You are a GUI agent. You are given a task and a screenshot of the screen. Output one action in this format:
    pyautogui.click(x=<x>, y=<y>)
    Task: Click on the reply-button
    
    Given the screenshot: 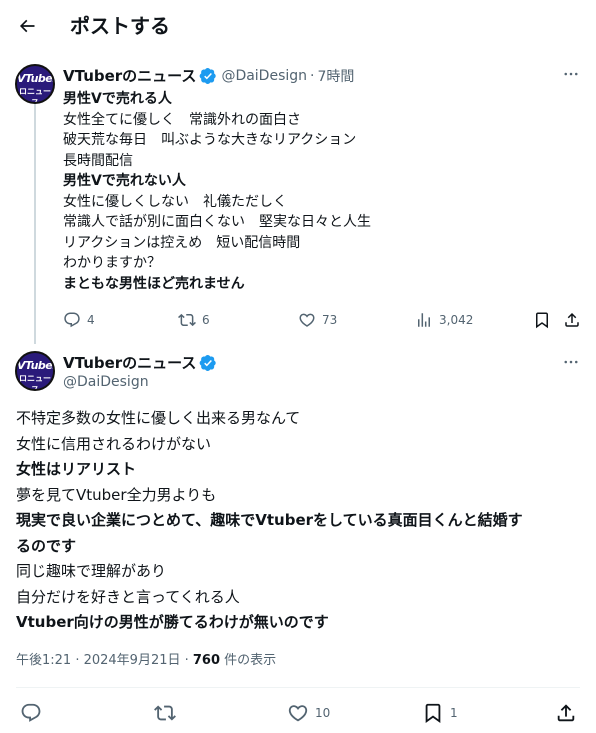 What is the action you would take?
    pyautogui.click(x=31, y=713)
    